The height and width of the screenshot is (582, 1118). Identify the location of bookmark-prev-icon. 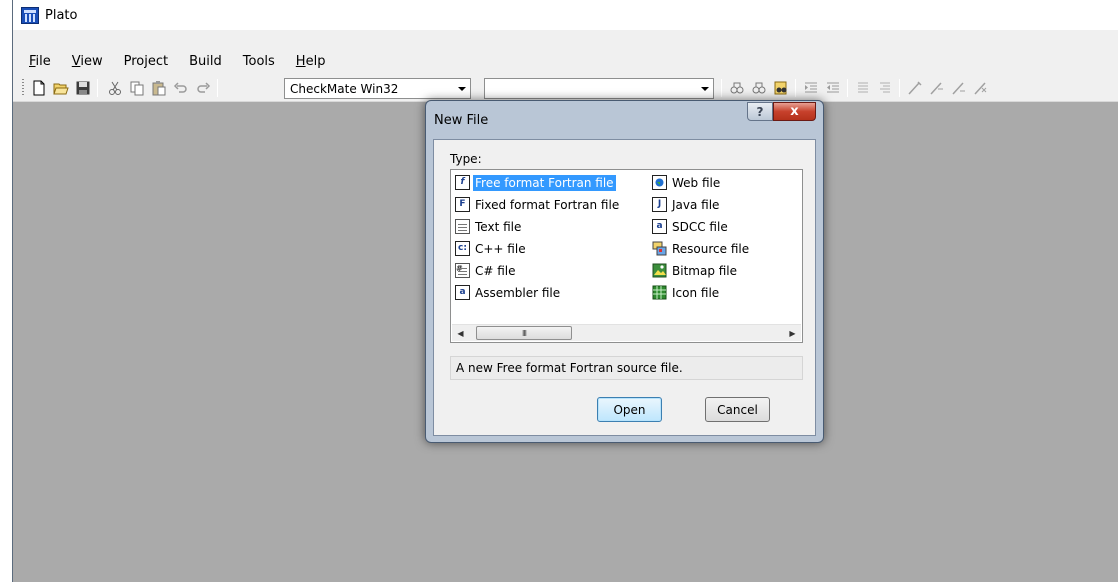
(959, 88).